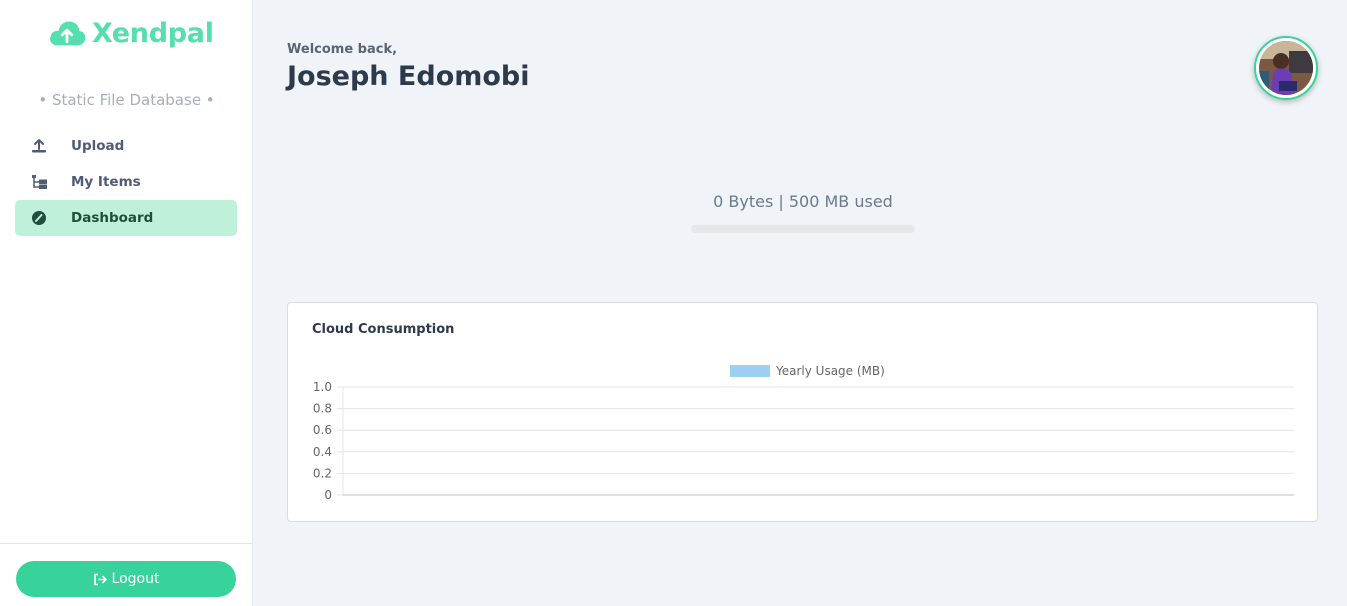 The height and width of the screenshot is (606, 1347). Describe the element at coordinates (750, 371) in the screenshot. I see `legend-swatch` at that location.